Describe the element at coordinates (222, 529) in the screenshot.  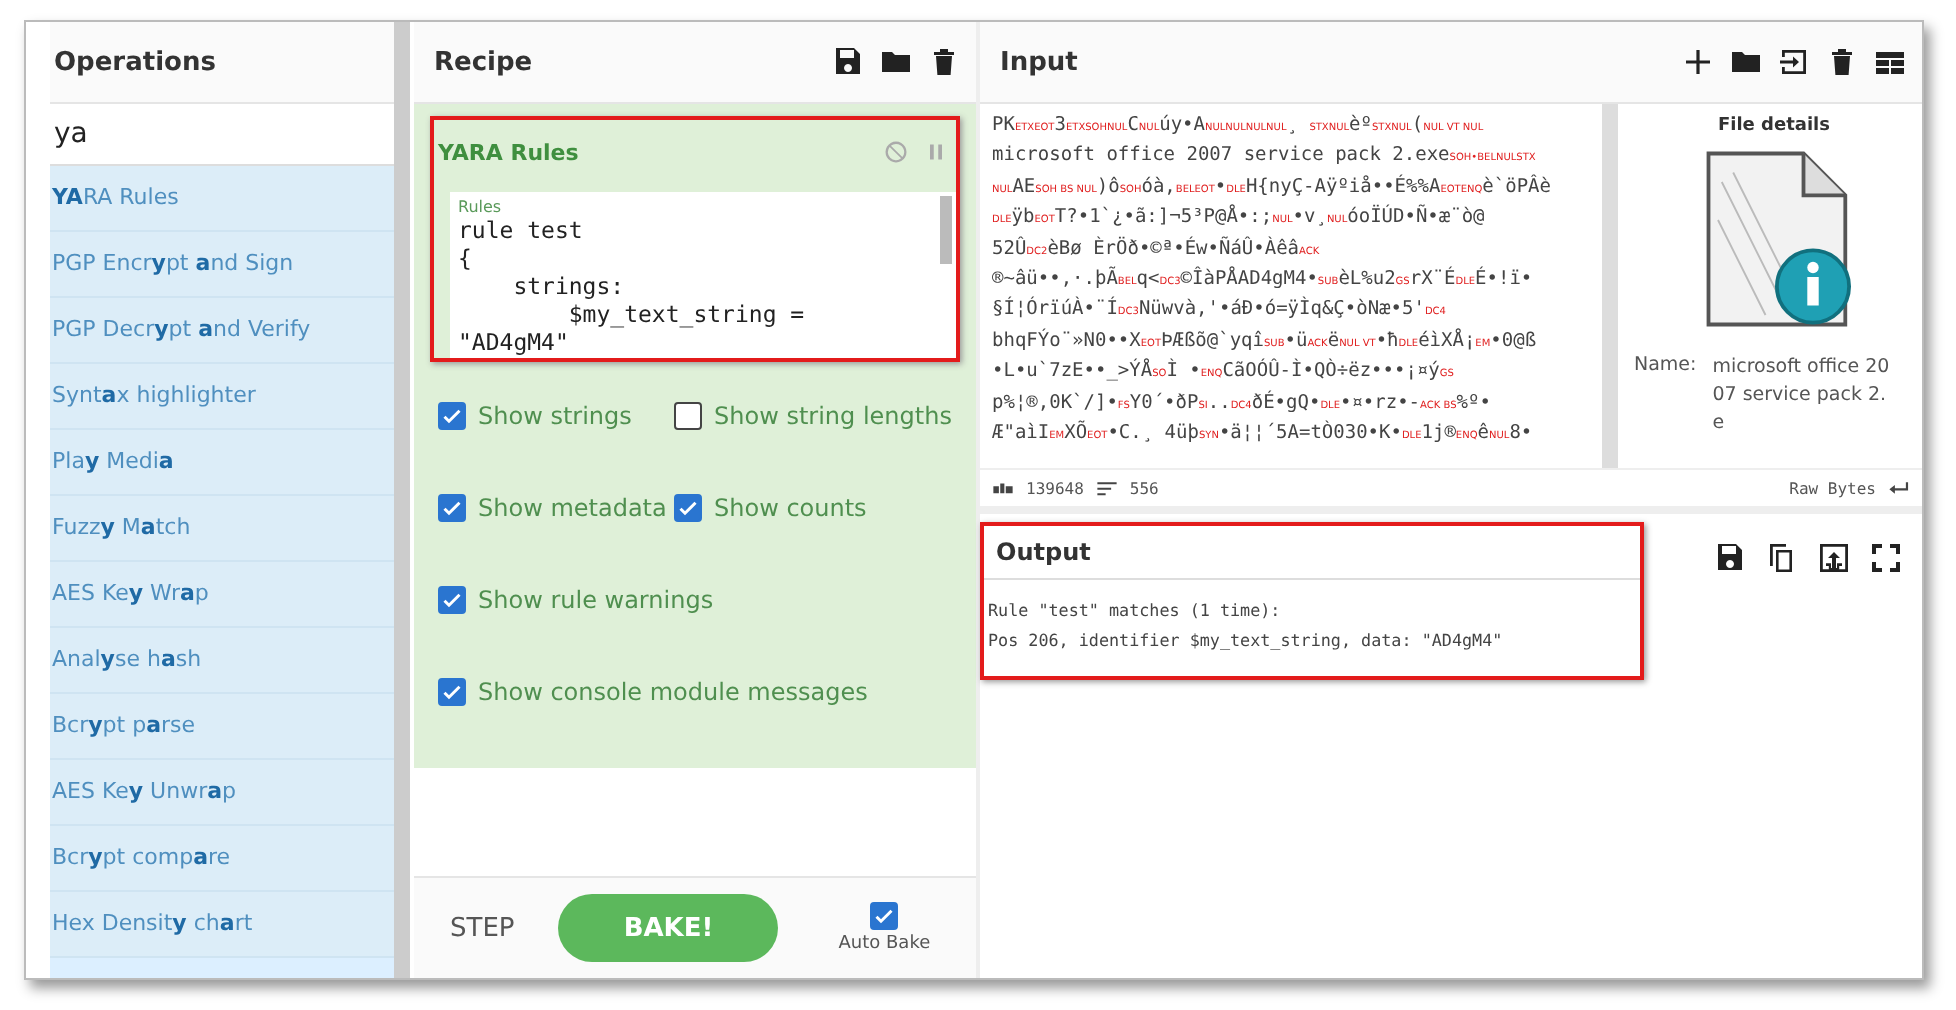
I see `operation-item: Fuzzy Match` at that location.